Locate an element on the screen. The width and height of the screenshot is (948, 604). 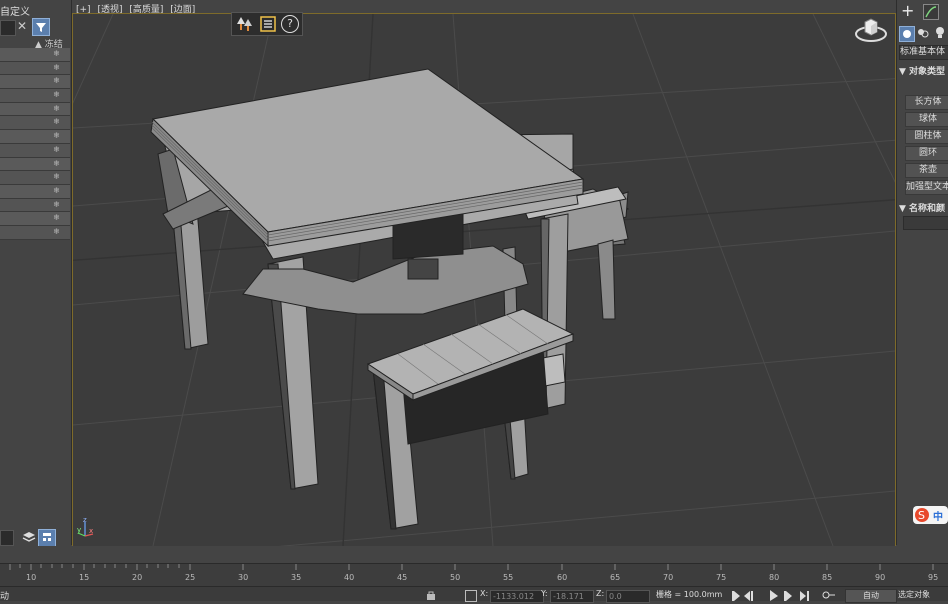
cylinder-button: 圆柱体 is located at coordinates (926, 136).